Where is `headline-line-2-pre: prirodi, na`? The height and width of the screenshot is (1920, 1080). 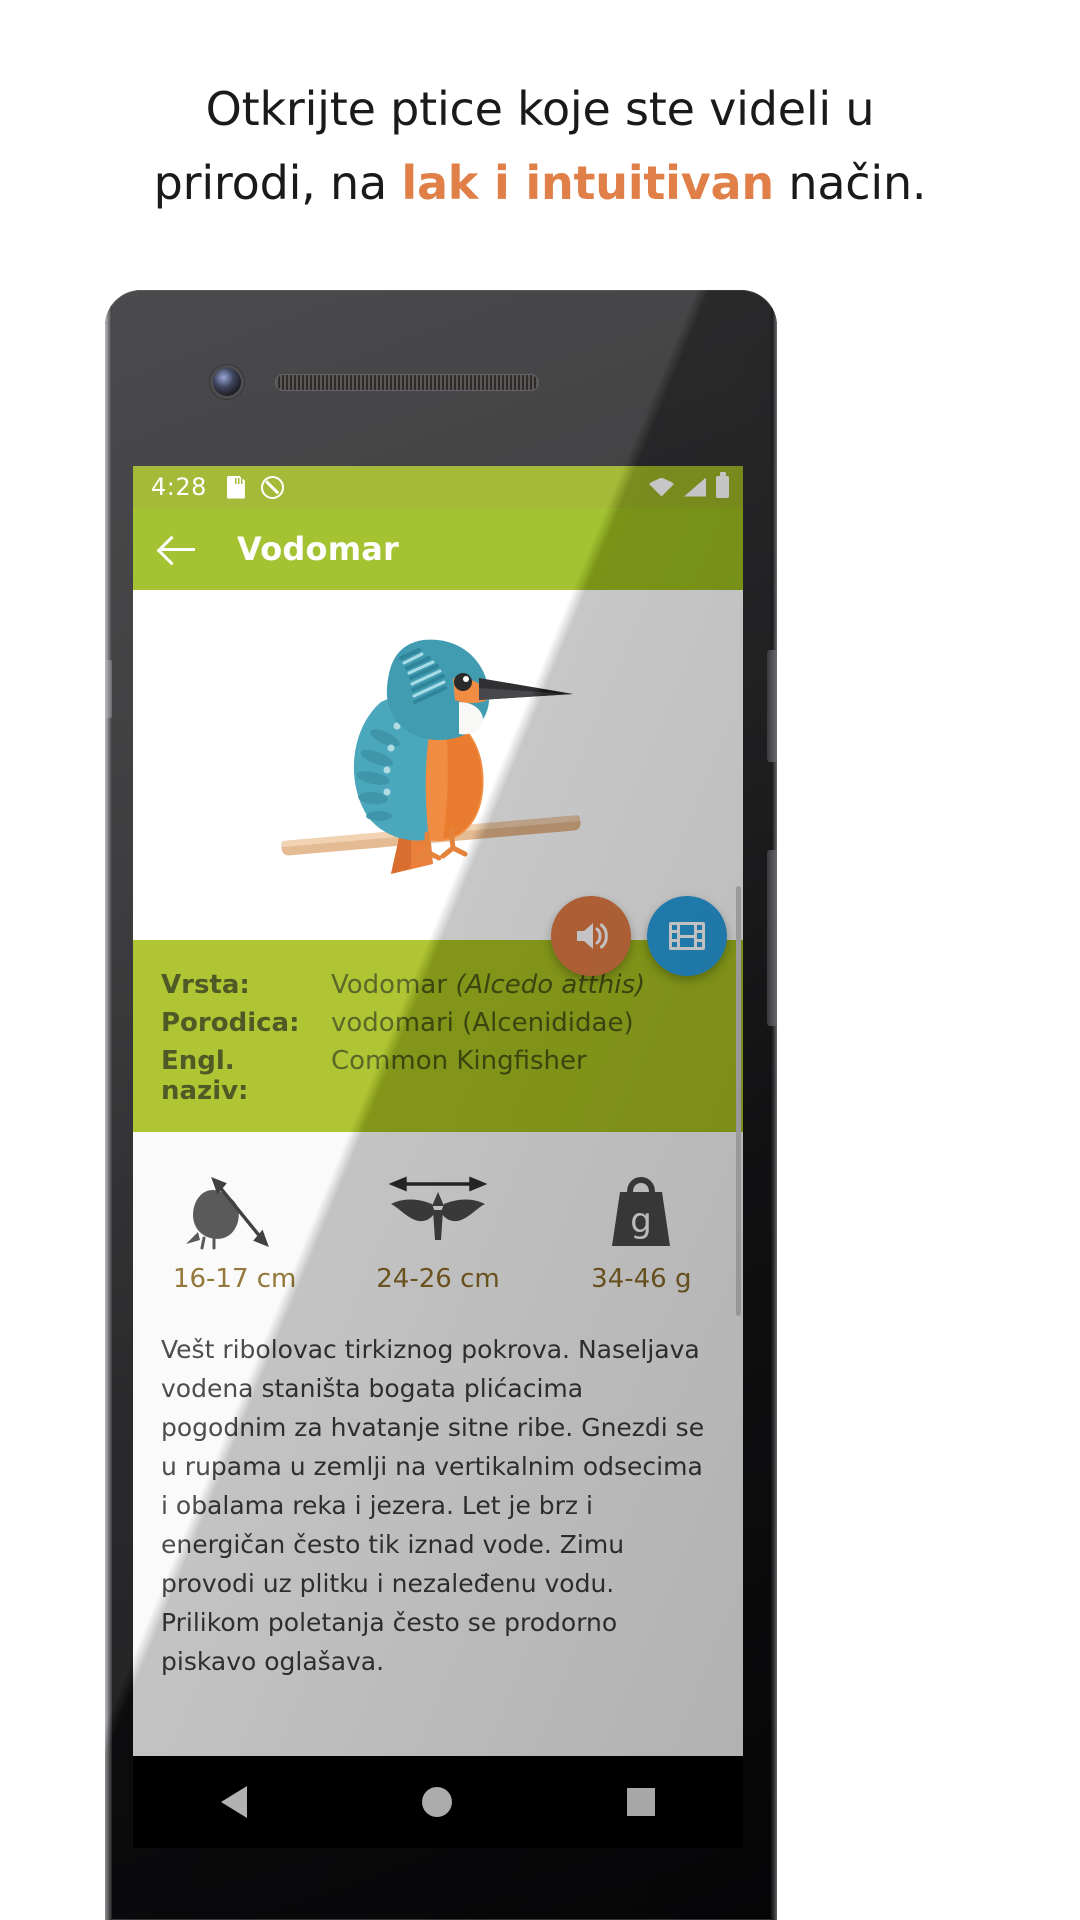
headline-line-2-pre: prirodi, na is located at coordinates (277, 183).